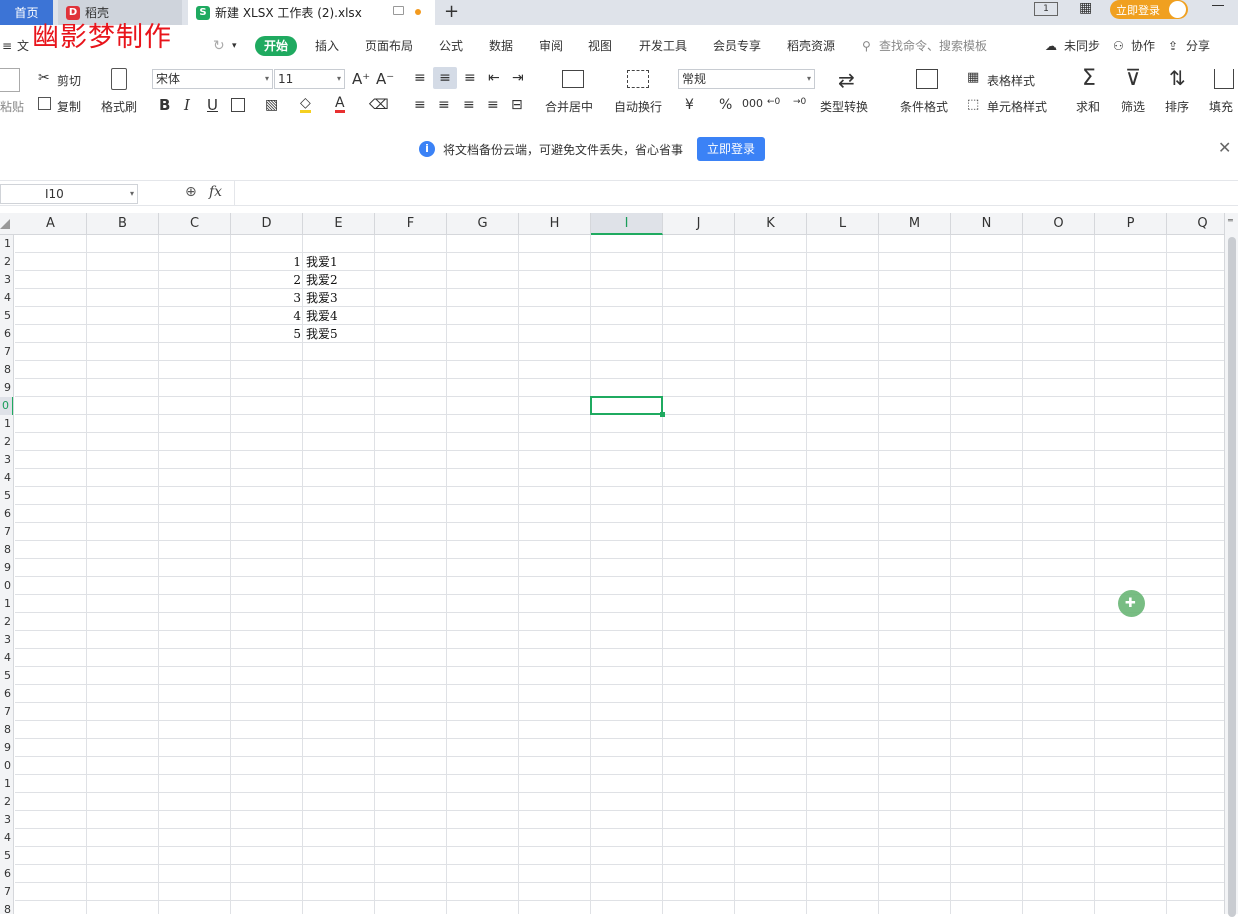 The height and width of the screenshot is (917, 1238). Describe the element at coordinates (340, 316) in the screenshot. I see `cell-E5: 我爱4` at that location.